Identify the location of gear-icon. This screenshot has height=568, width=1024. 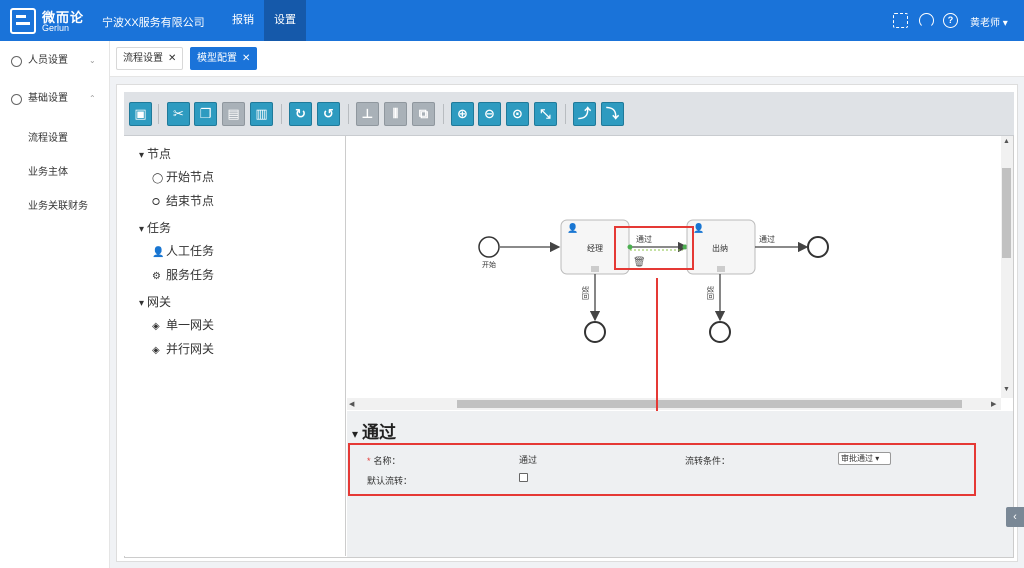
(16, 99).